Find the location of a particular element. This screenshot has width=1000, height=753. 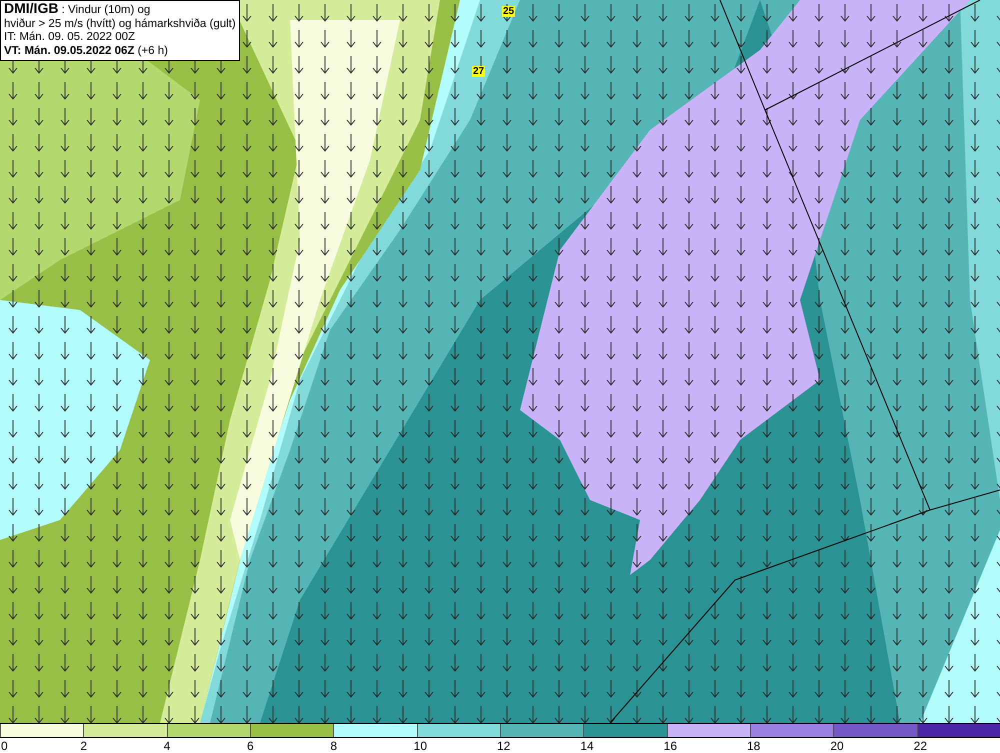

title-line: DMI/IGB : Vindur (10m) og is located at coordinates (78, 10).